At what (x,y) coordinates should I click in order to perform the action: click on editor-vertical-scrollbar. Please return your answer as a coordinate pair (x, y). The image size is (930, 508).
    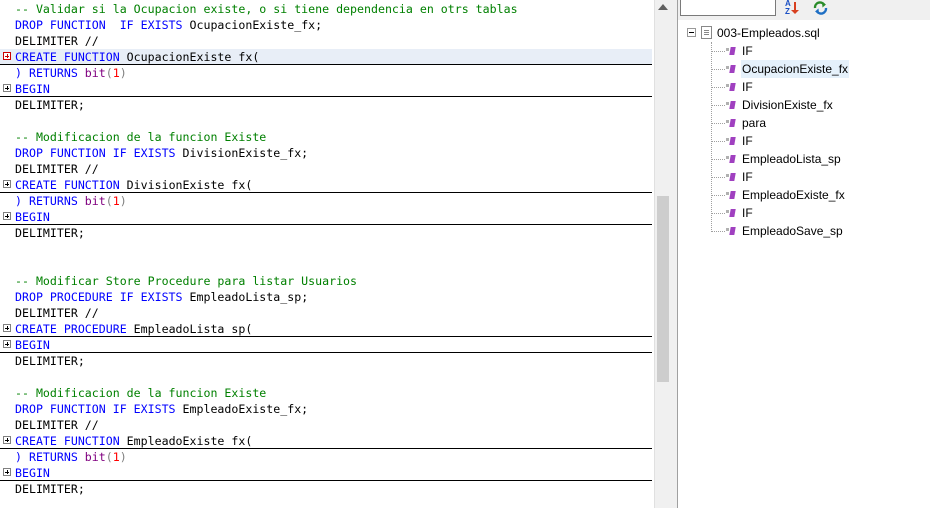
    Looking at the image, I should click on (662, 254).